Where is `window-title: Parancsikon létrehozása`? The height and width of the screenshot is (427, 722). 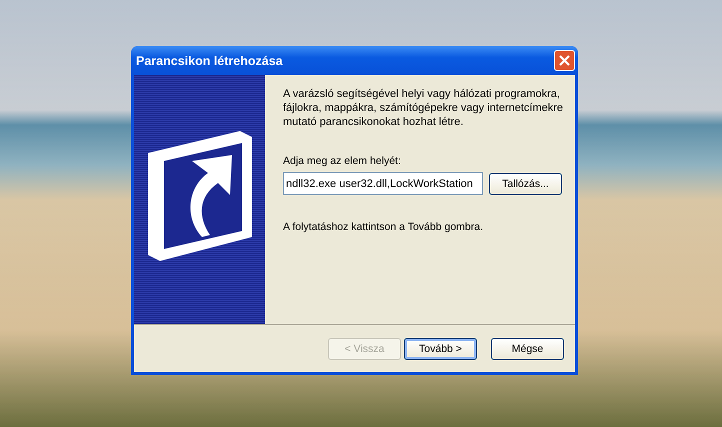
window-title: Parancsikon létrehozása is located at coordinates (209, 61).